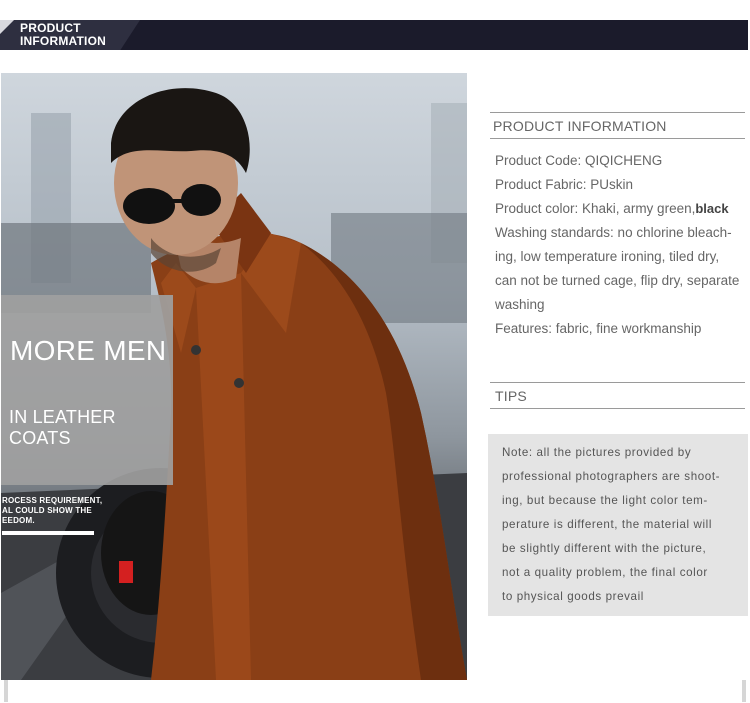 This screenshot has height=703, width=750. I want to click on washing-line-2: ing, low temperature ironing, tiled dry,, so click(607, 256).